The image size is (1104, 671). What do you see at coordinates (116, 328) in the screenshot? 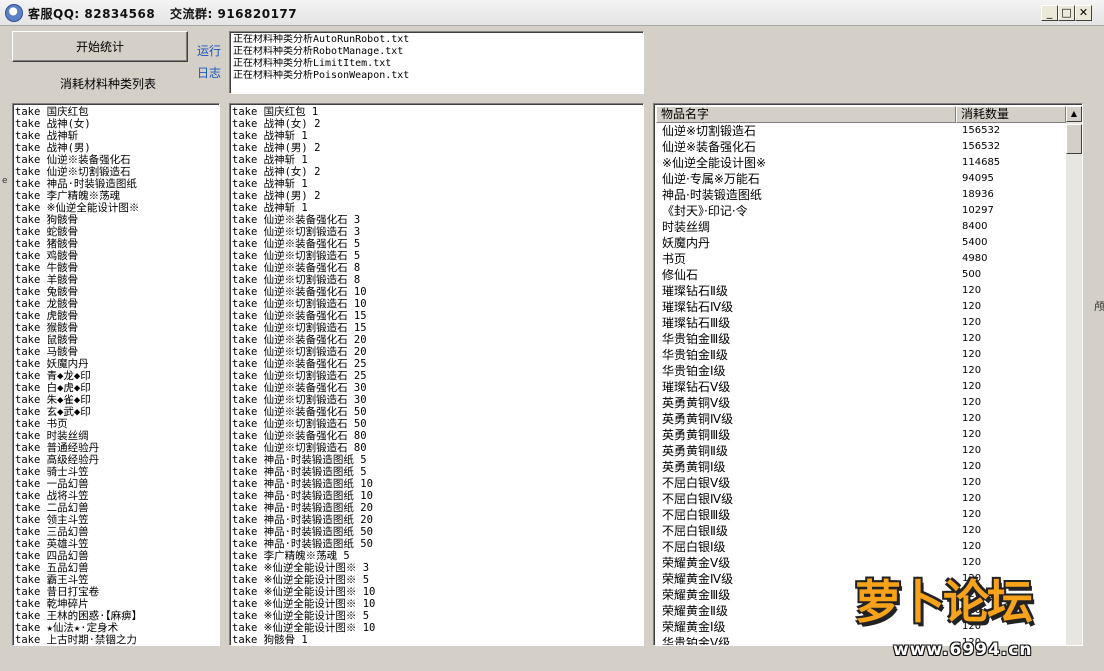
I see `list-item: take 猴骸骨` at bounding box center [116, 328].